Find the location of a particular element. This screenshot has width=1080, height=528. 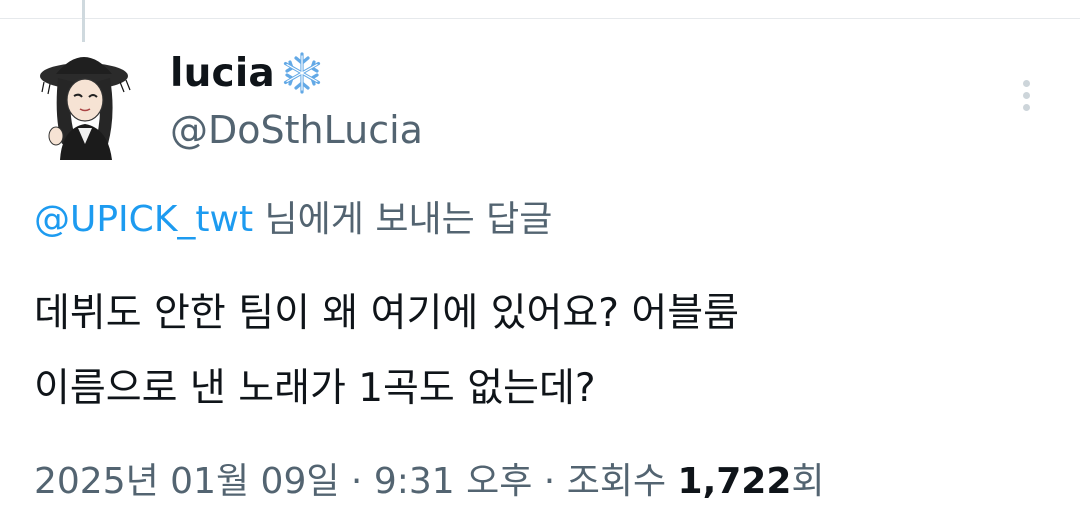

reply-context-suffix: 님에게 보내는 답글 is located at coordinates (403, 219).